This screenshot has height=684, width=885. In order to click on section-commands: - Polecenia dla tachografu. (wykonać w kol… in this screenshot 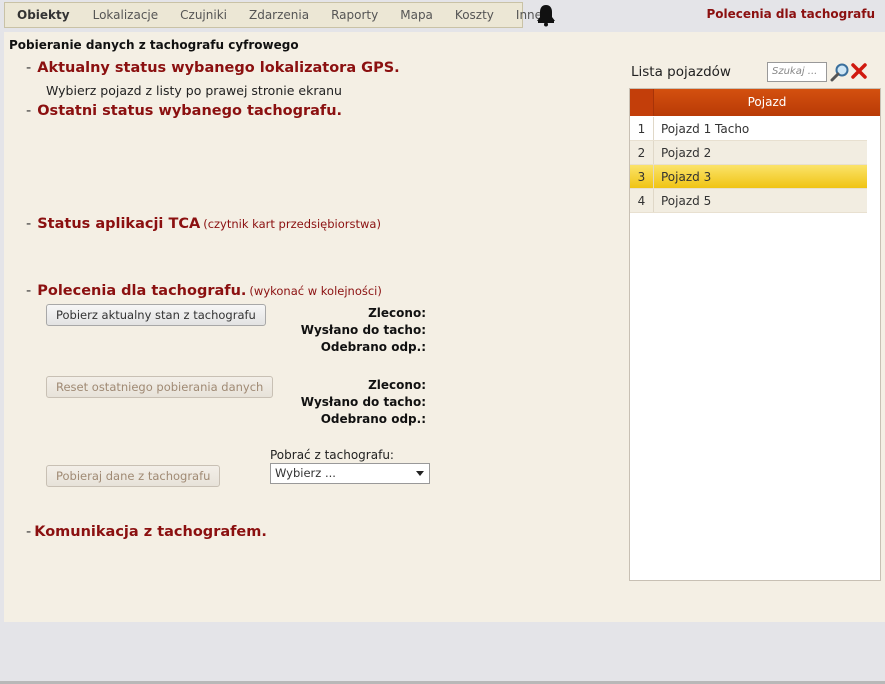, I will do `click(204, 291)`.